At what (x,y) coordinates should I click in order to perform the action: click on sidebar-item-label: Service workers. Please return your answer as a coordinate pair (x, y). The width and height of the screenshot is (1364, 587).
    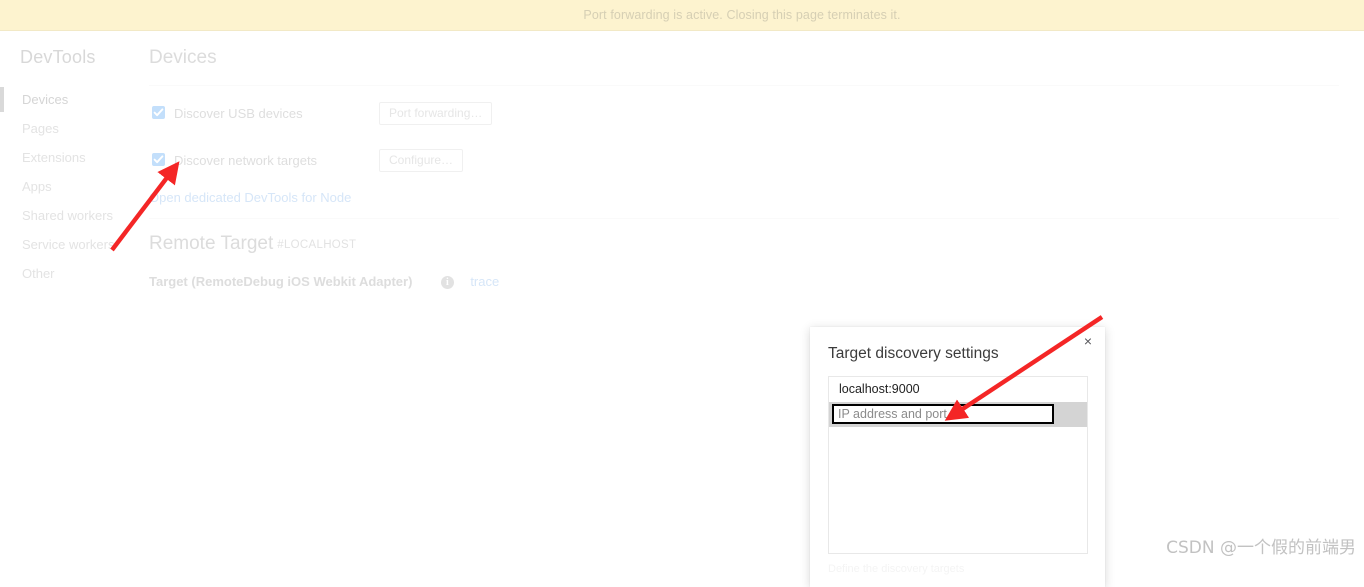
    Looking at the image, I should click on (68, 244).